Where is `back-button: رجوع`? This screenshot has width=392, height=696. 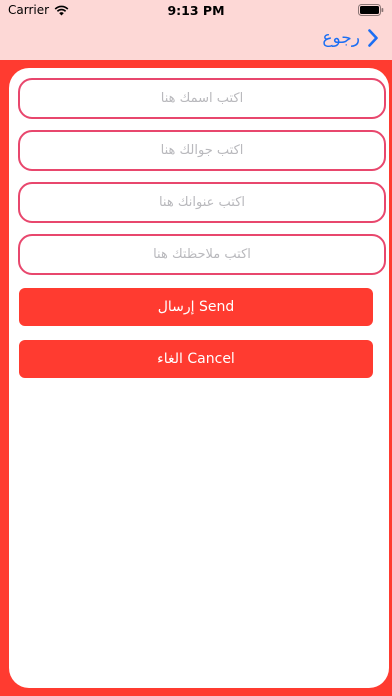
back-button: رجوع is located at coordinates (350, 38).